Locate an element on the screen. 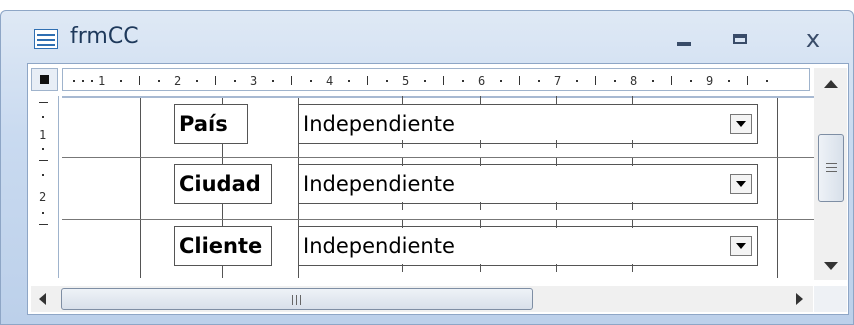 The width and height of the screenshot is (854, 325). cliente-combo-value: Independiente is located at coordinates (379, 246).